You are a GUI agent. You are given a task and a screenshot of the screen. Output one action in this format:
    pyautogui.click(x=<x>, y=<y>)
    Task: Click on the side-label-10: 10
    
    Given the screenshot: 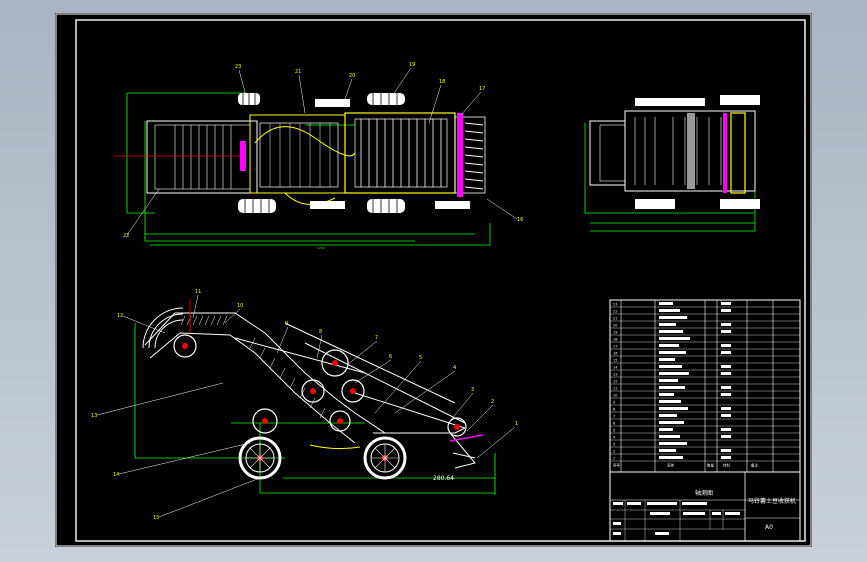 What is the action you would take?
    pyautogui.click(x=240, y=306)
    